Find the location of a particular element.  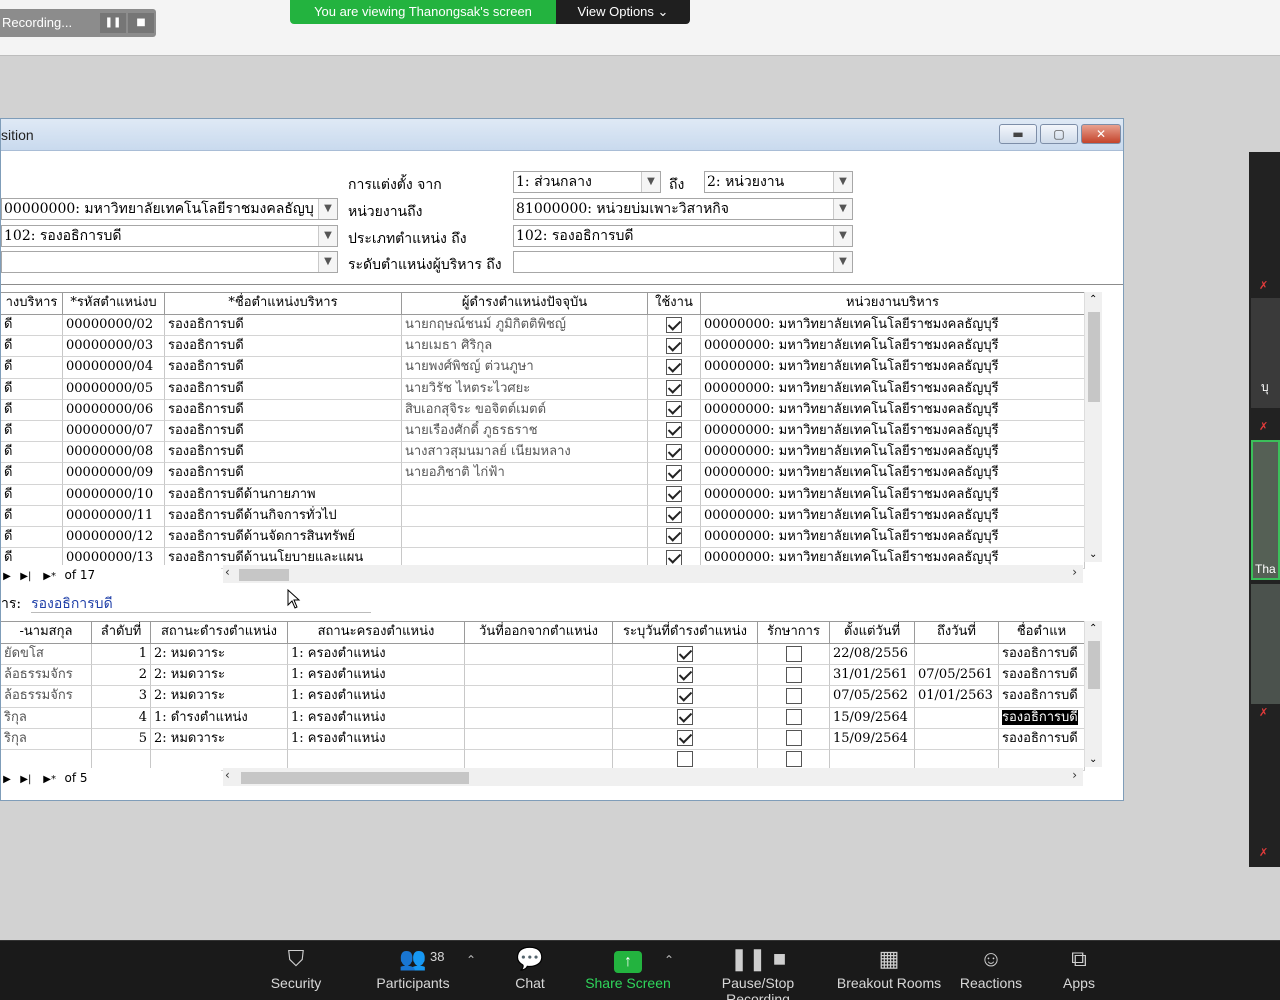

cell-position-code: 00000000/08 is located at coordinates (114, 453).